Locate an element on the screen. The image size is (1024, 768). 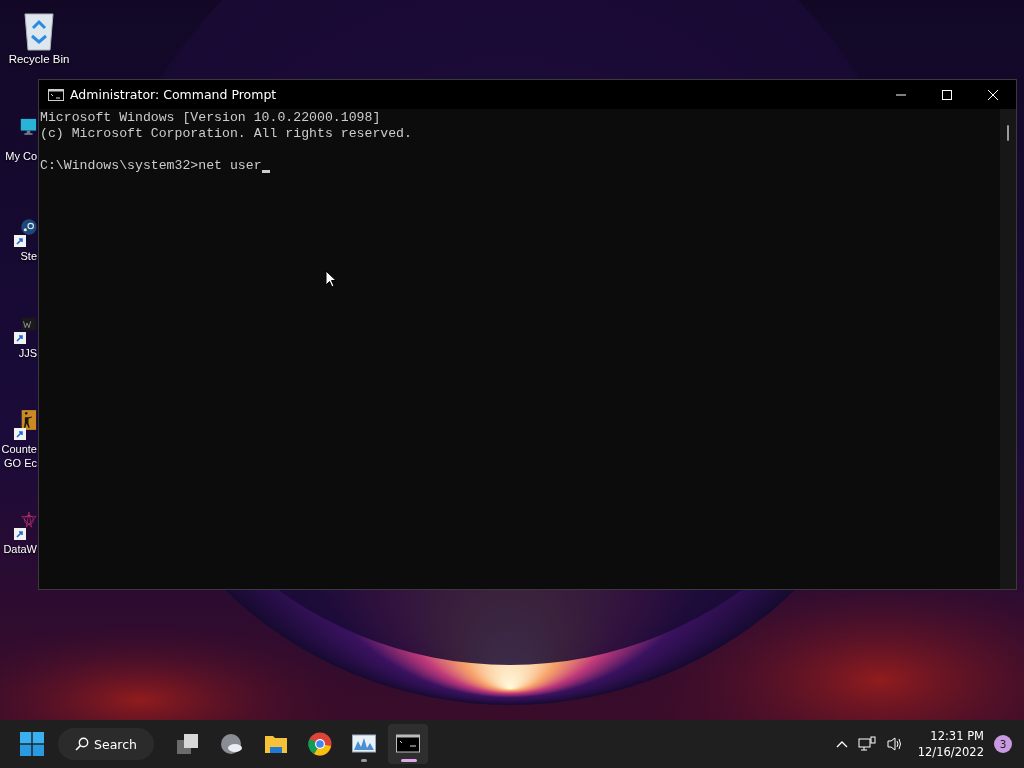
speaker-icon is located at coordinates (894, 744).